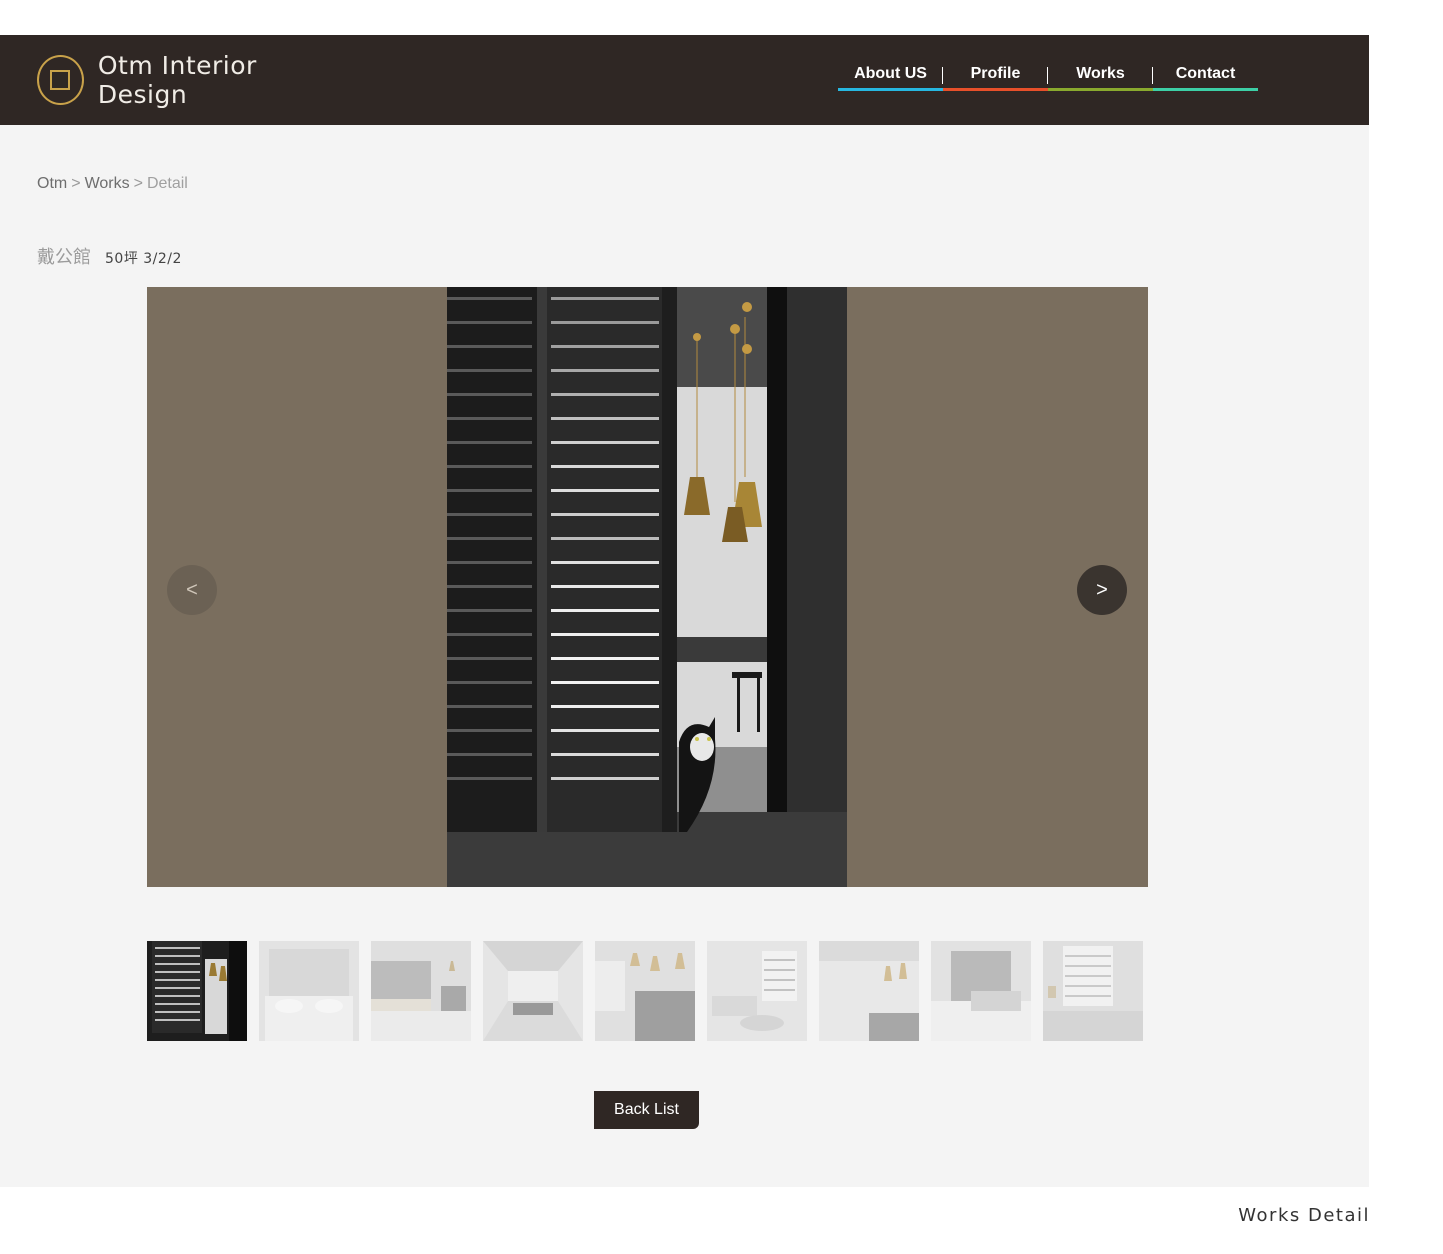 This screenshot has width=1443, height=1254. What do you see at coordinates (1100, 73) in the screenshot?
I see `nav-works-label: Works` at bounding box center [1100, 73].